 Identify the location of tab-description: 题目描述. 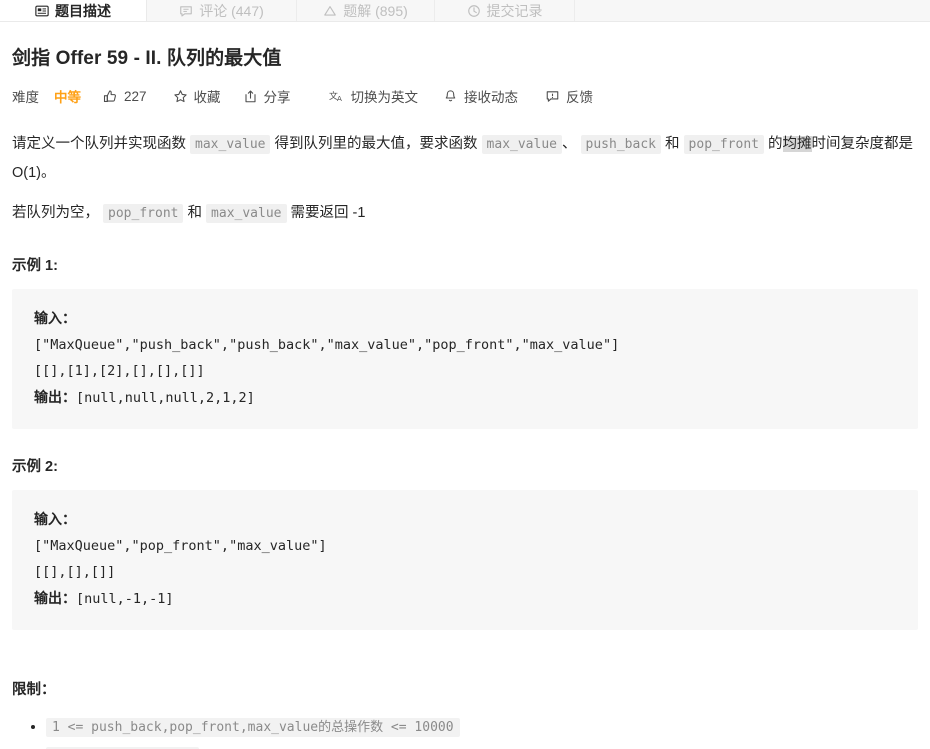
(73, 10).